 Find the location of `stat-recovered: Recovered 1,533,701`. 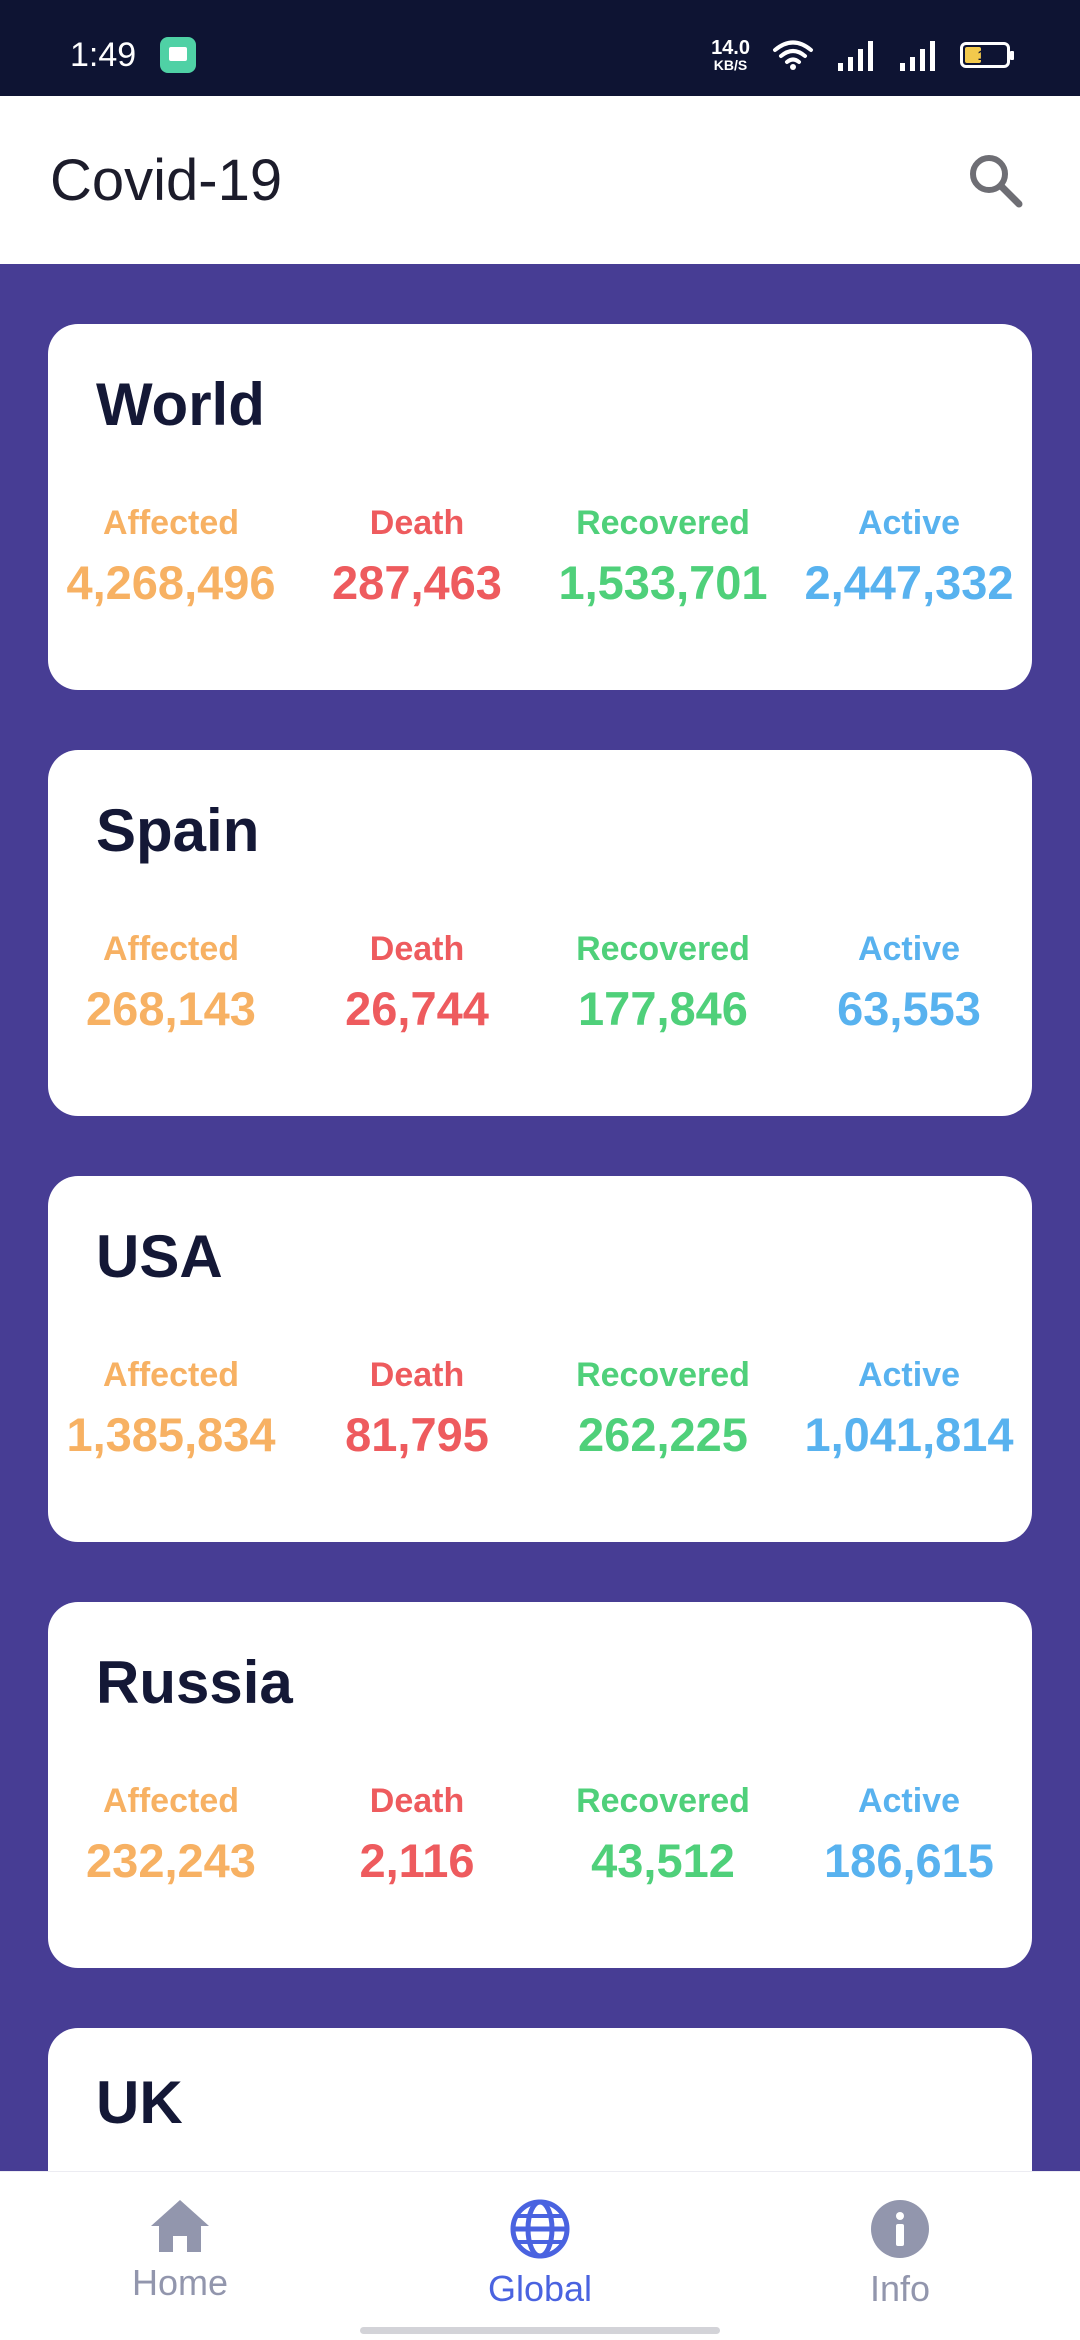

stat-recovered: Recovered 1,533,701 is located at coordinates (663, 557).